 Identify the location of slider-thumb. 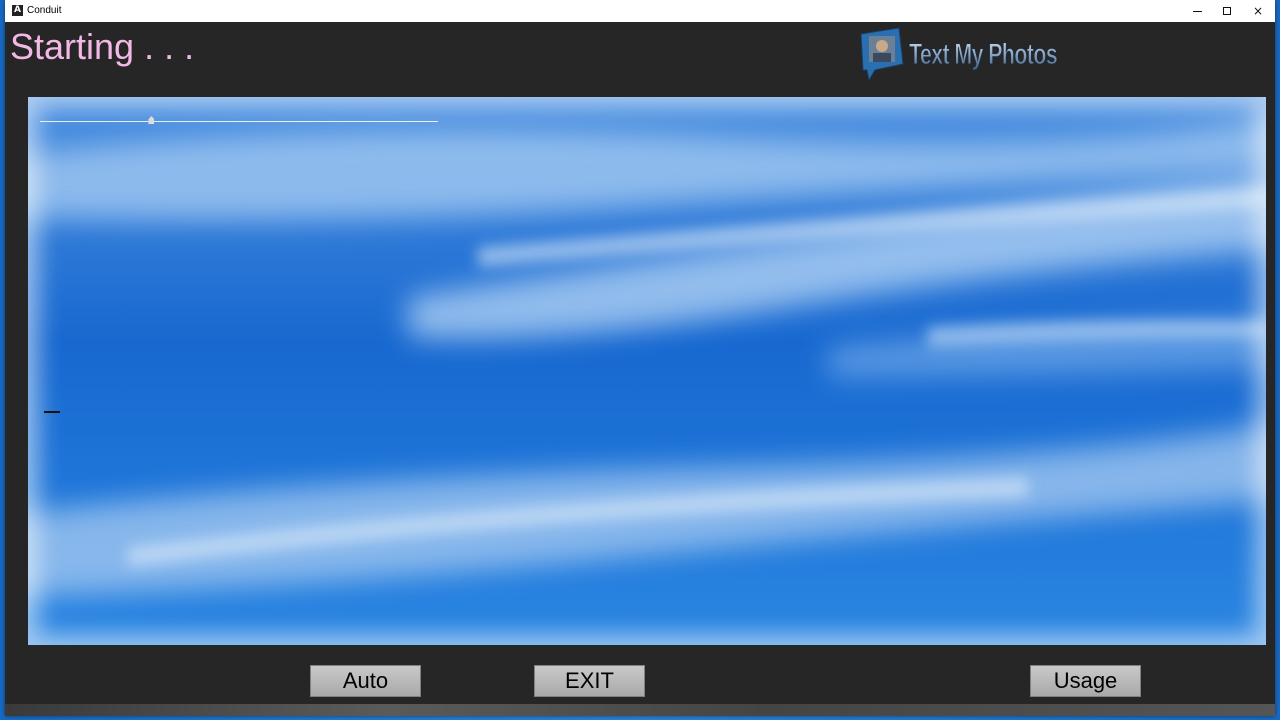
(151, 120).